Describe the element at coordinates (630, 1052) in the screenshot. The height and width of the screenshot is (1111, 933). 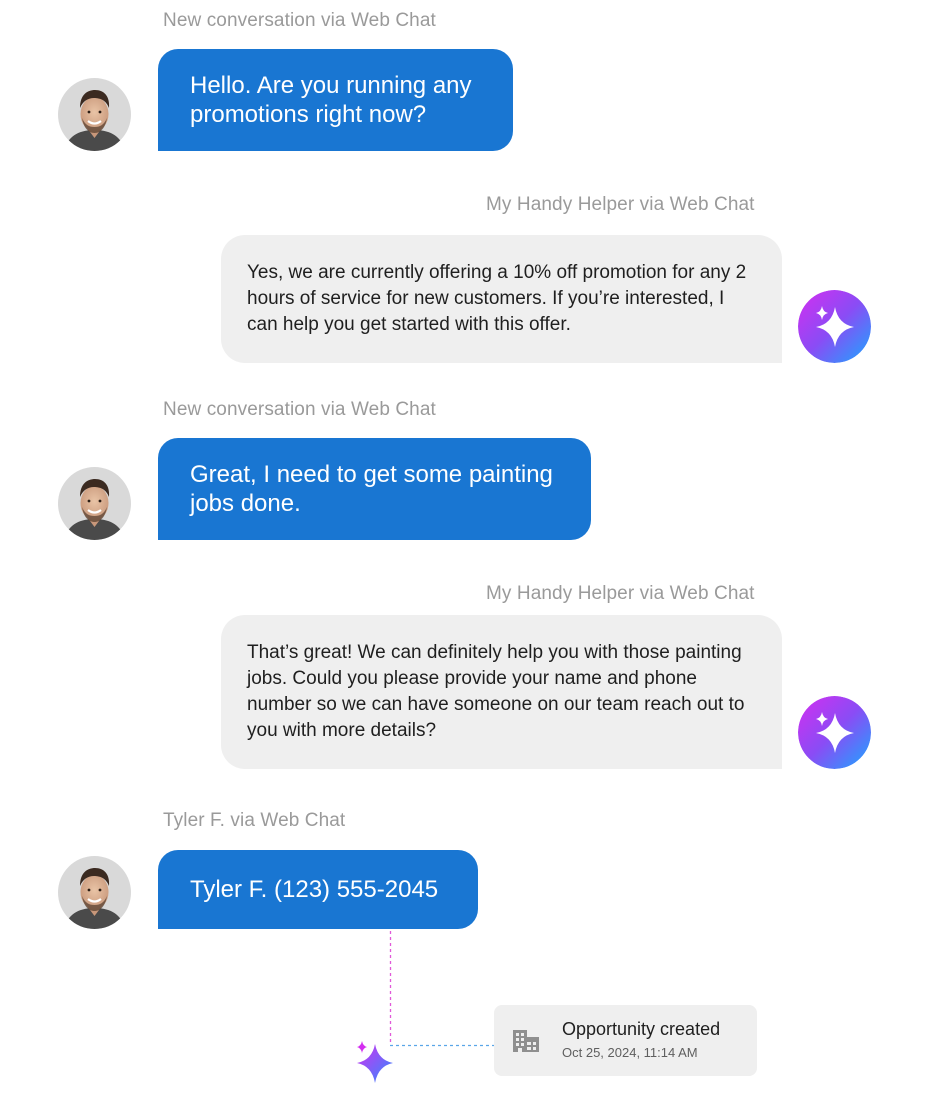
I see `event-timestamp: Oct 25, 2024, 11:14 AM` at that location.